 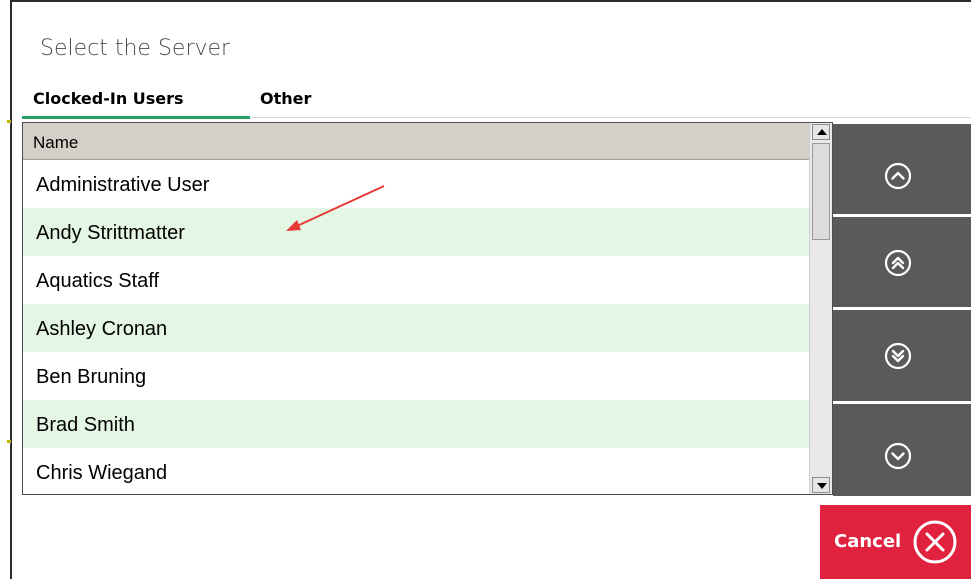 What do you see at coordinates (416, 280) in the screenshot?
I see `list-item: Aquatics Staff` at bounding box center [416, 280].